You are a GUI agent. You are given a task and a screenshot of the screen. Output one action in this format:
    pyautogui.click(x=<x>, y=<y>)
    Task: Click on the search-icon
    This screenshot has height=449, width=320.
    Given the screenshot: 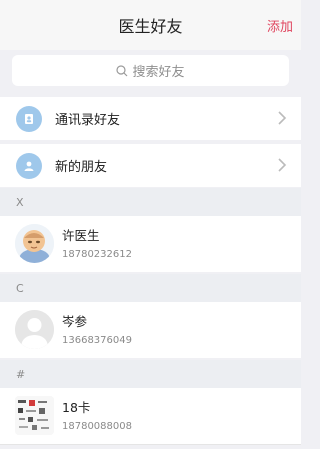 What is the action you would take?
    pyautogui.click(x=122, y=70)
    